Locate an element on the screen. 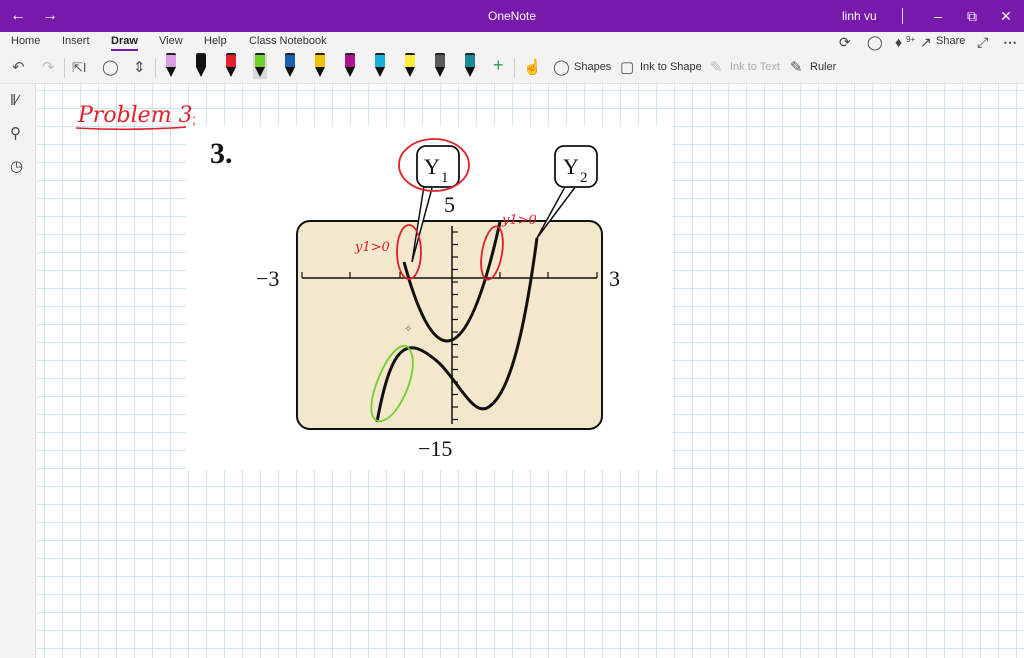  ymax-label: 5 is located at coordinates (449, 204).